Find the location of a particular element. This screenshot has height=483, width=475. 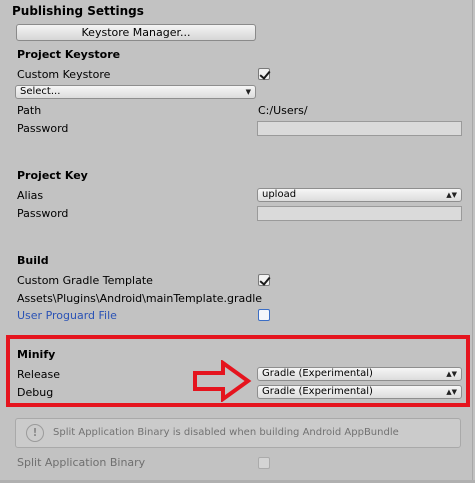

project-key-title: Project Key is located at coordinates (52, 175).